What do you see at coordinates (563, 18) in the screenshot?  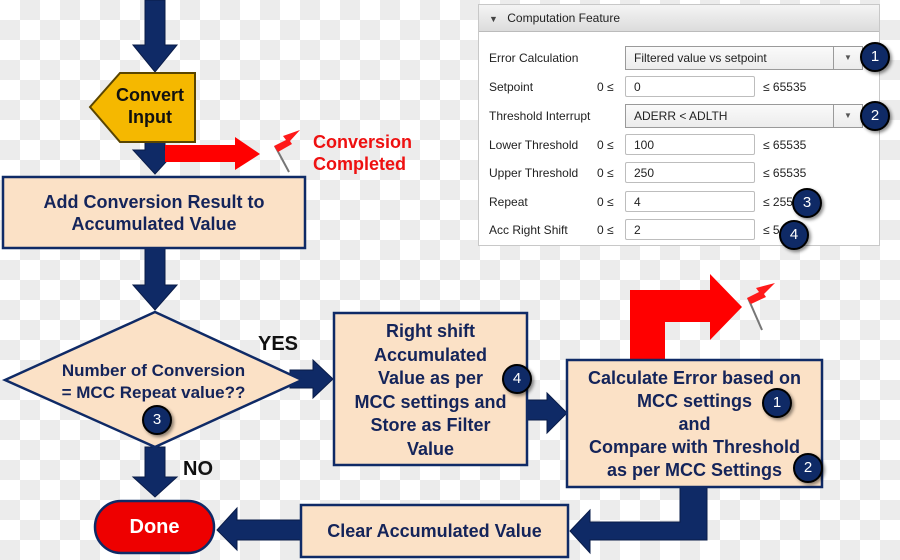 I see `panel-title: Computation Feature` at bounding box center [563, 18].